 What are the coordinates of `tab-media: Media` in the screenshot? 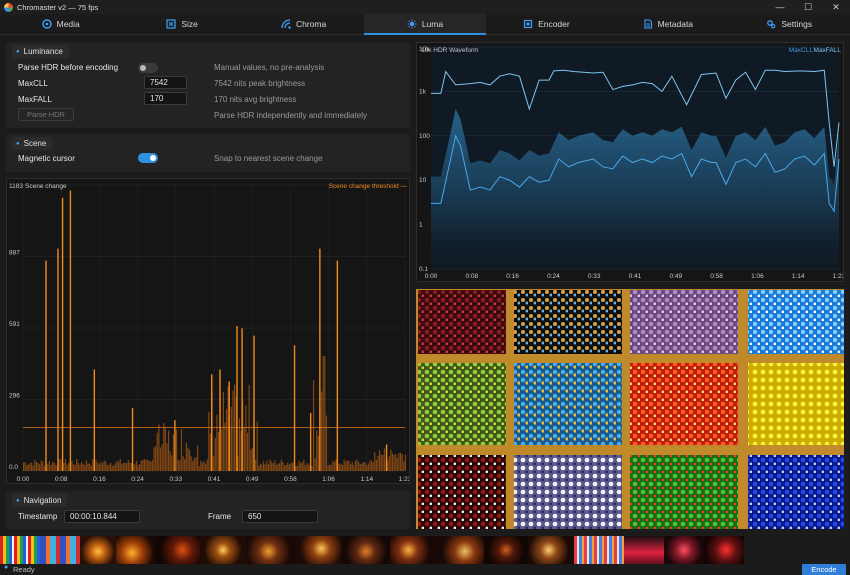 It's located at (60, 24).